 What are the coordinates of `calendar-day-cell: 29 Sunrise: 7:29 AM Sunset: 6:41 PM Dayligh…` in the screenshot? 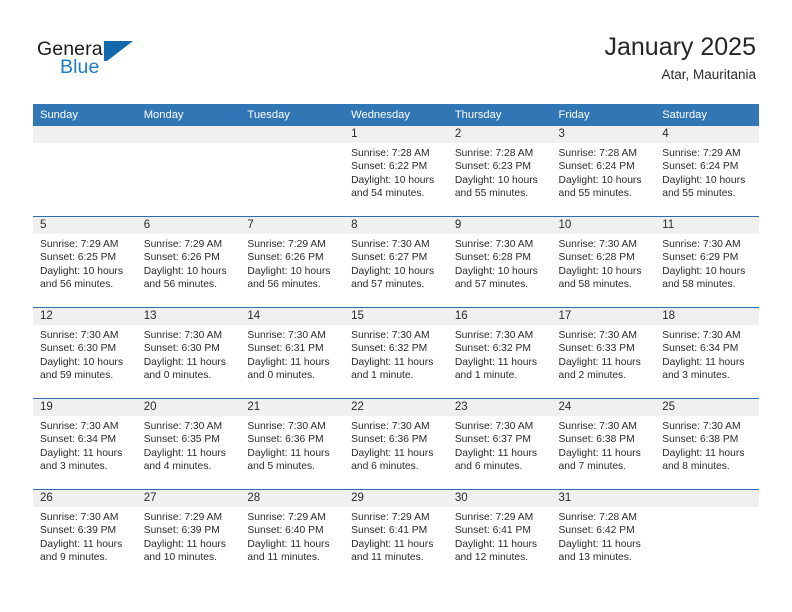 It's located at (396, 534).